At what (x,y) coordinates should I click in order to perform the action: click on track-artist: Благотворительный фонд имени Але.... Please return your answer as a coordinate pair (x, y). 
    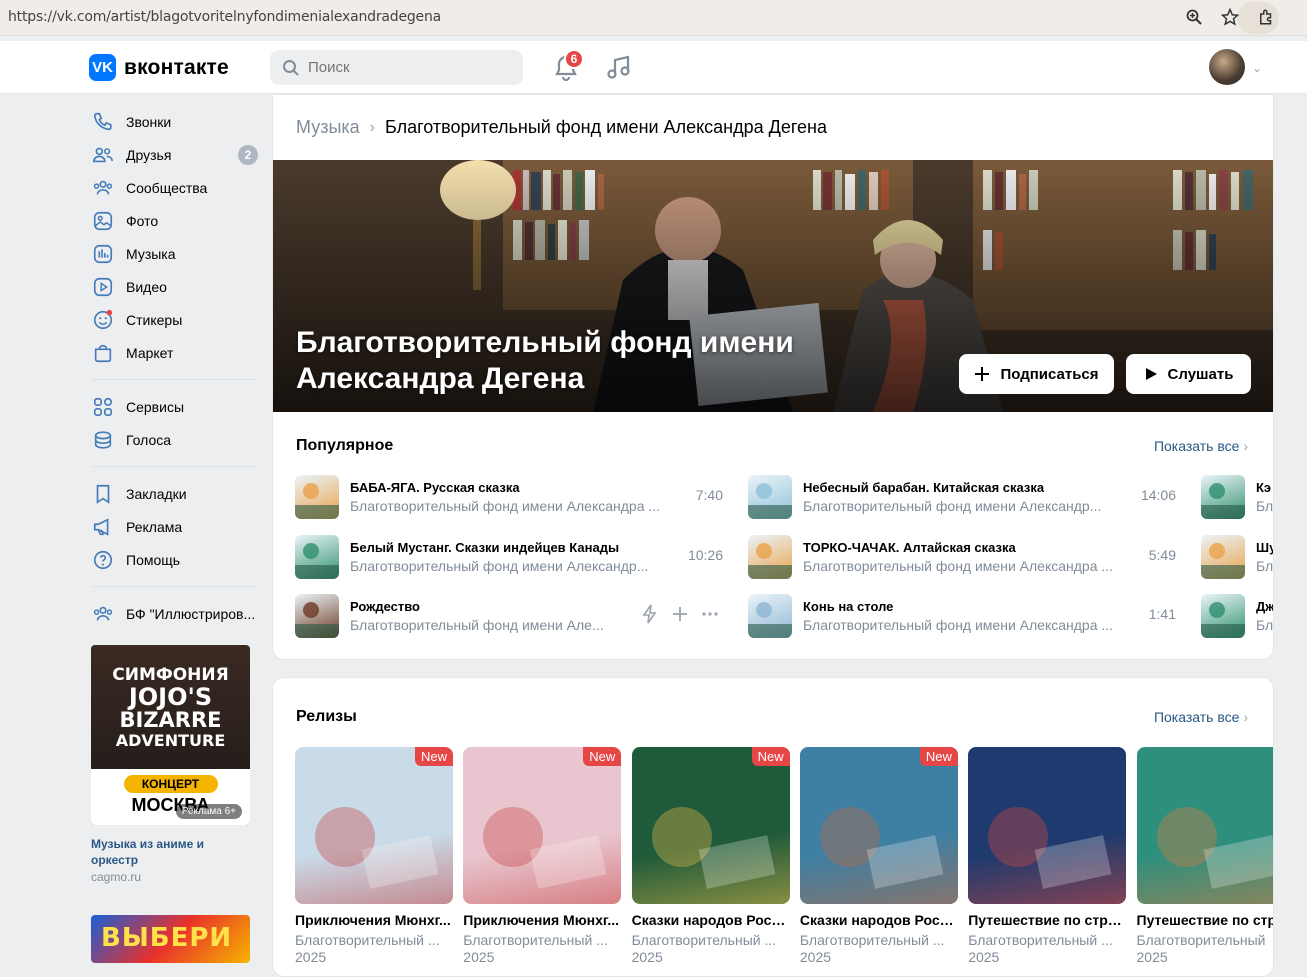
    Looking at the image, I should click on (481, 625).